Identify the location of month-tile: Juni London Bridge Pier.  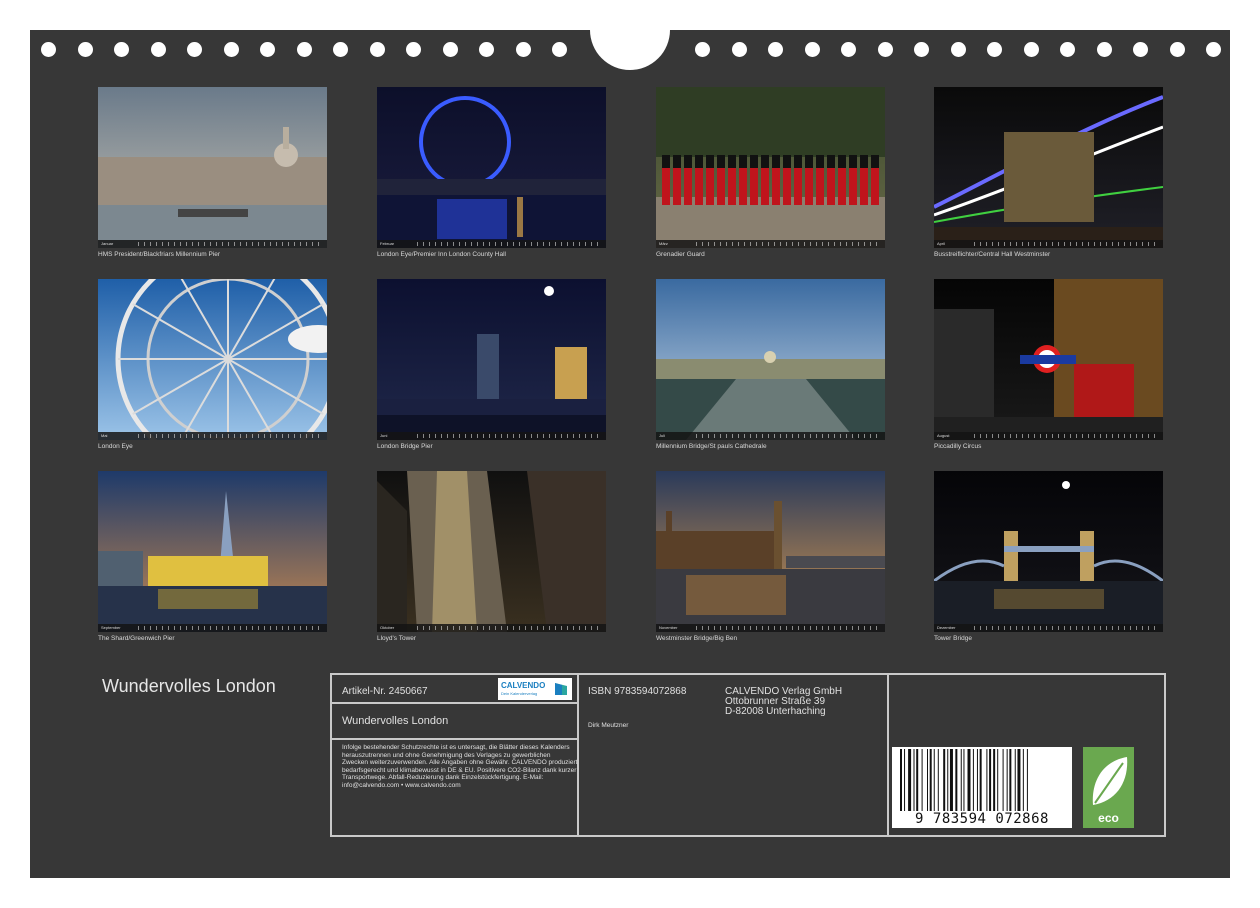
(491, 365).